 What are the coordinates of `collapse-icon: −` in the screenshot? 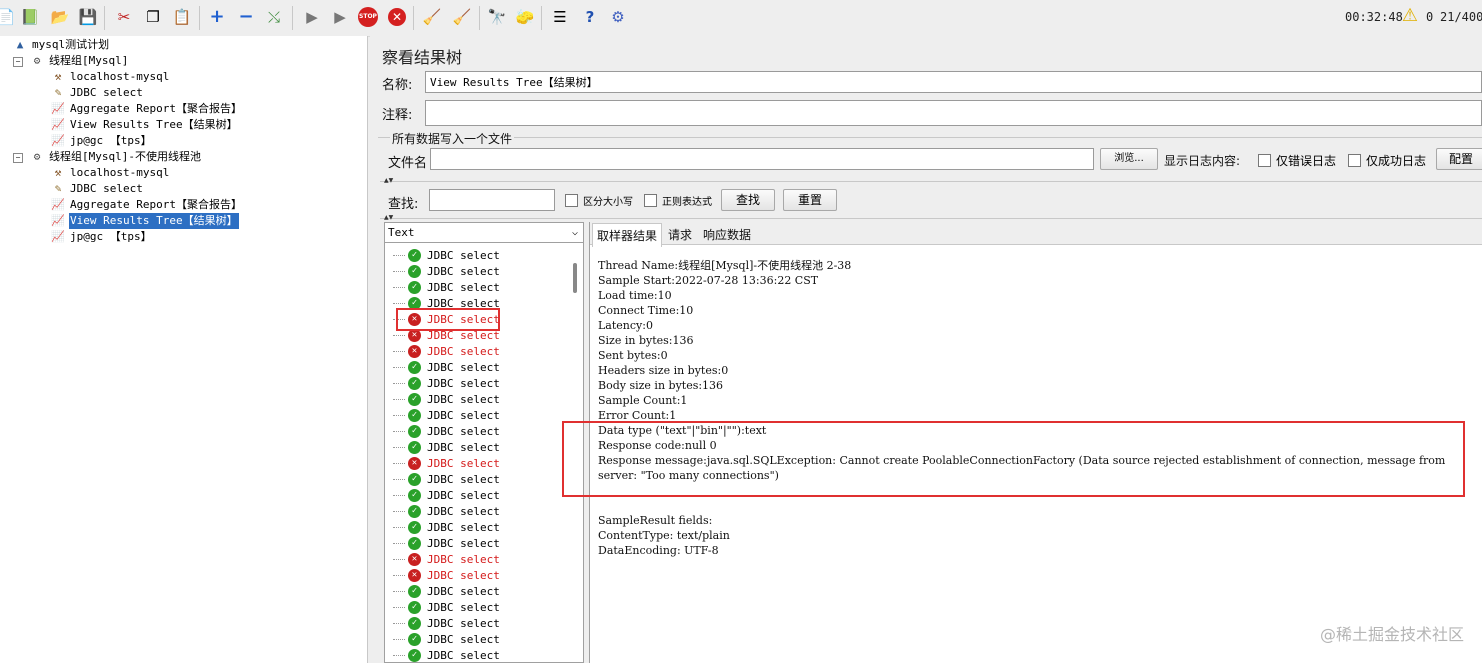 It's located at (246, 17).